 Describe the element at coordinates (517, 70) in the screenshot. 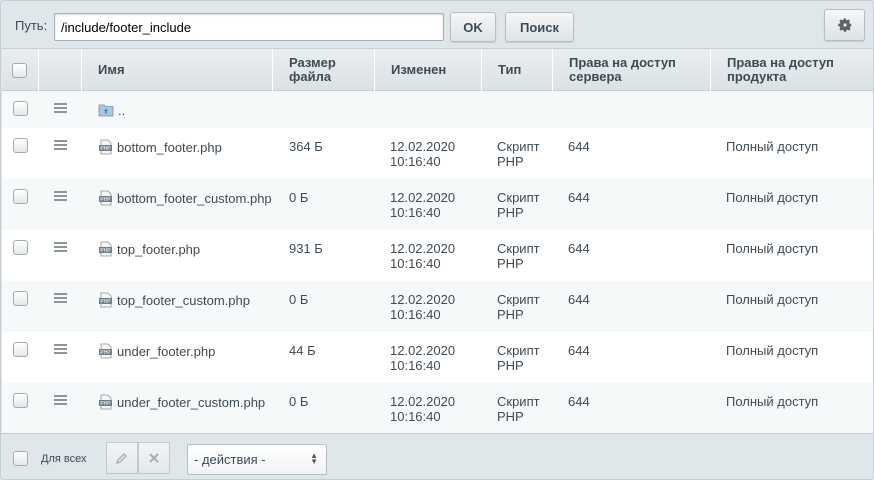

I see `header-type: Тип` at that location.